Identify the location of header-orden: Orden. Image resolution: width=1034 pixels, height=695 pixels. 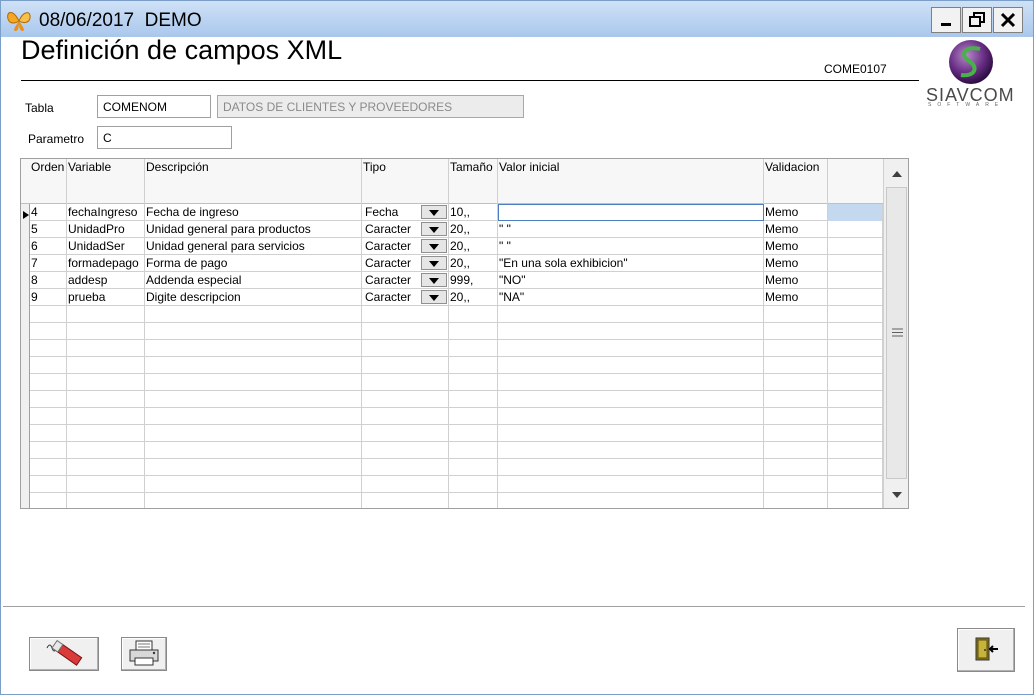
(48, 181).